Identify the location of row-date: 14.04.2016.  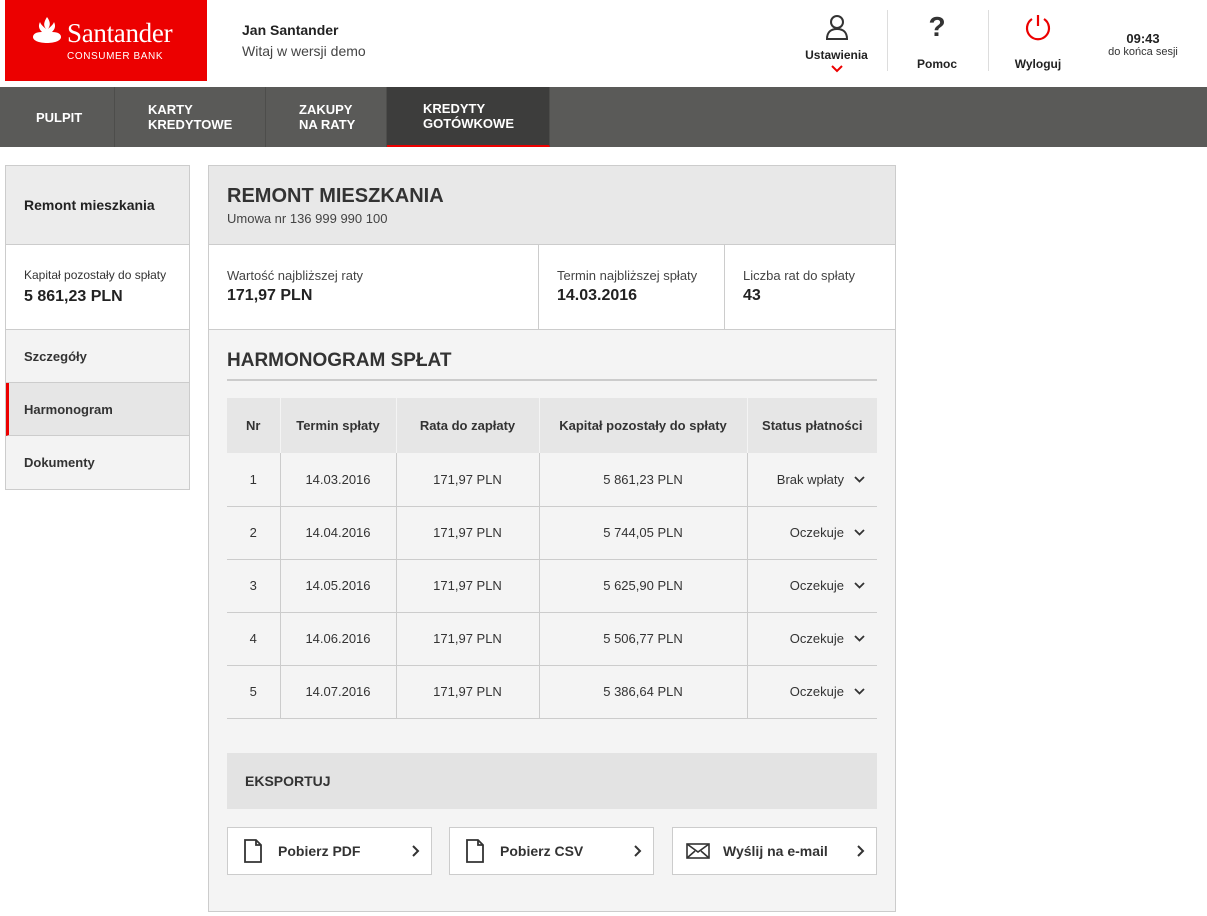
(337, 533).